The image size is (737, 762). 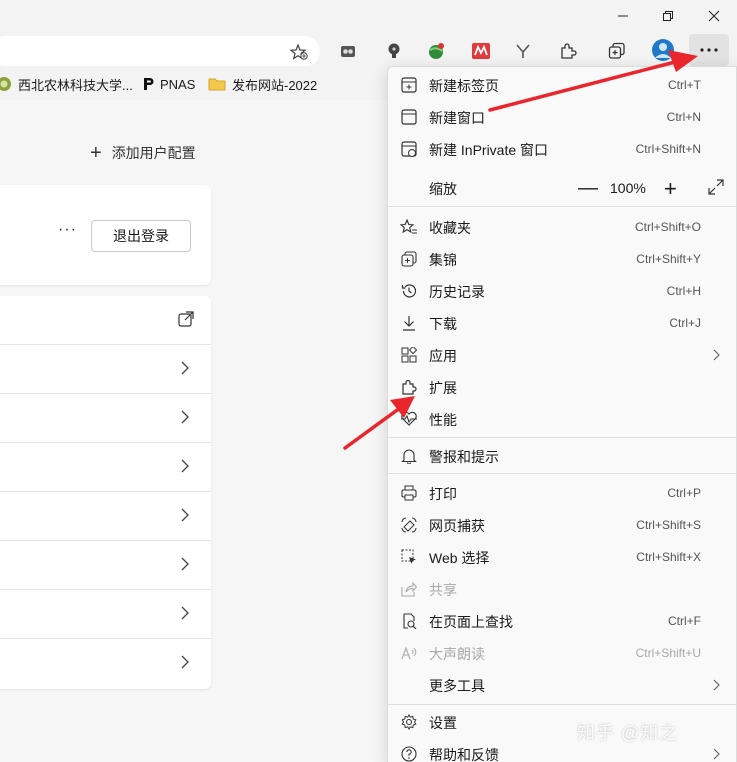 What do you see at coordinates (562, 455) in the screenshot?
I see `menu-item-alerts: 警报和提示` at bounding box center [562, 455].